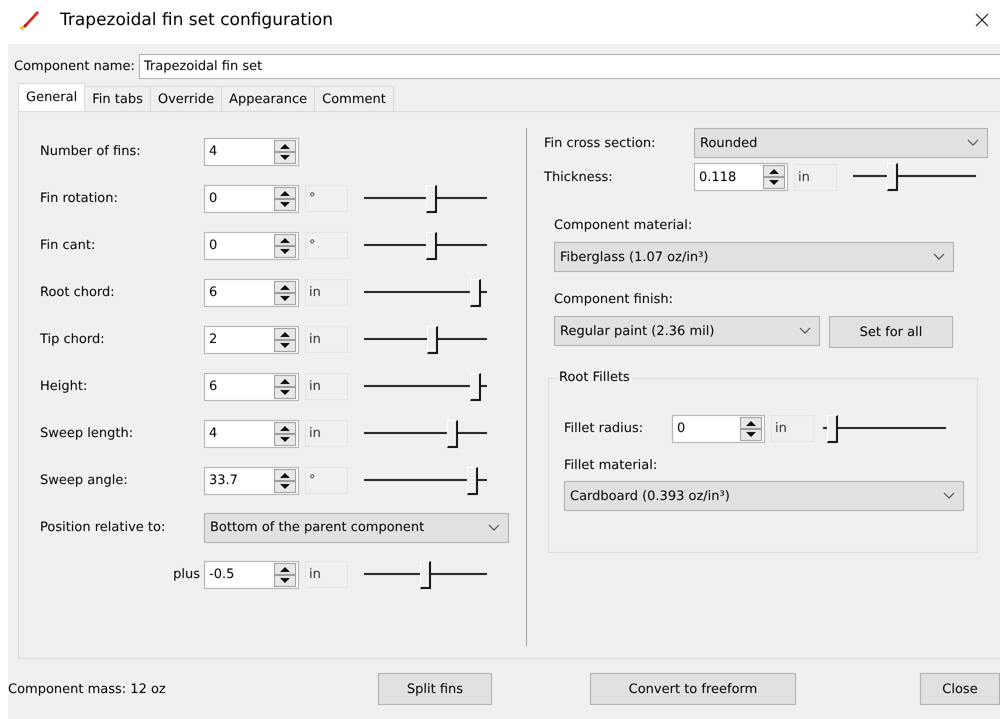  What do you see at coordinates (74, 66) in the screenshot?
I see `field-label: Component name:` at bounding box center [74, 66].